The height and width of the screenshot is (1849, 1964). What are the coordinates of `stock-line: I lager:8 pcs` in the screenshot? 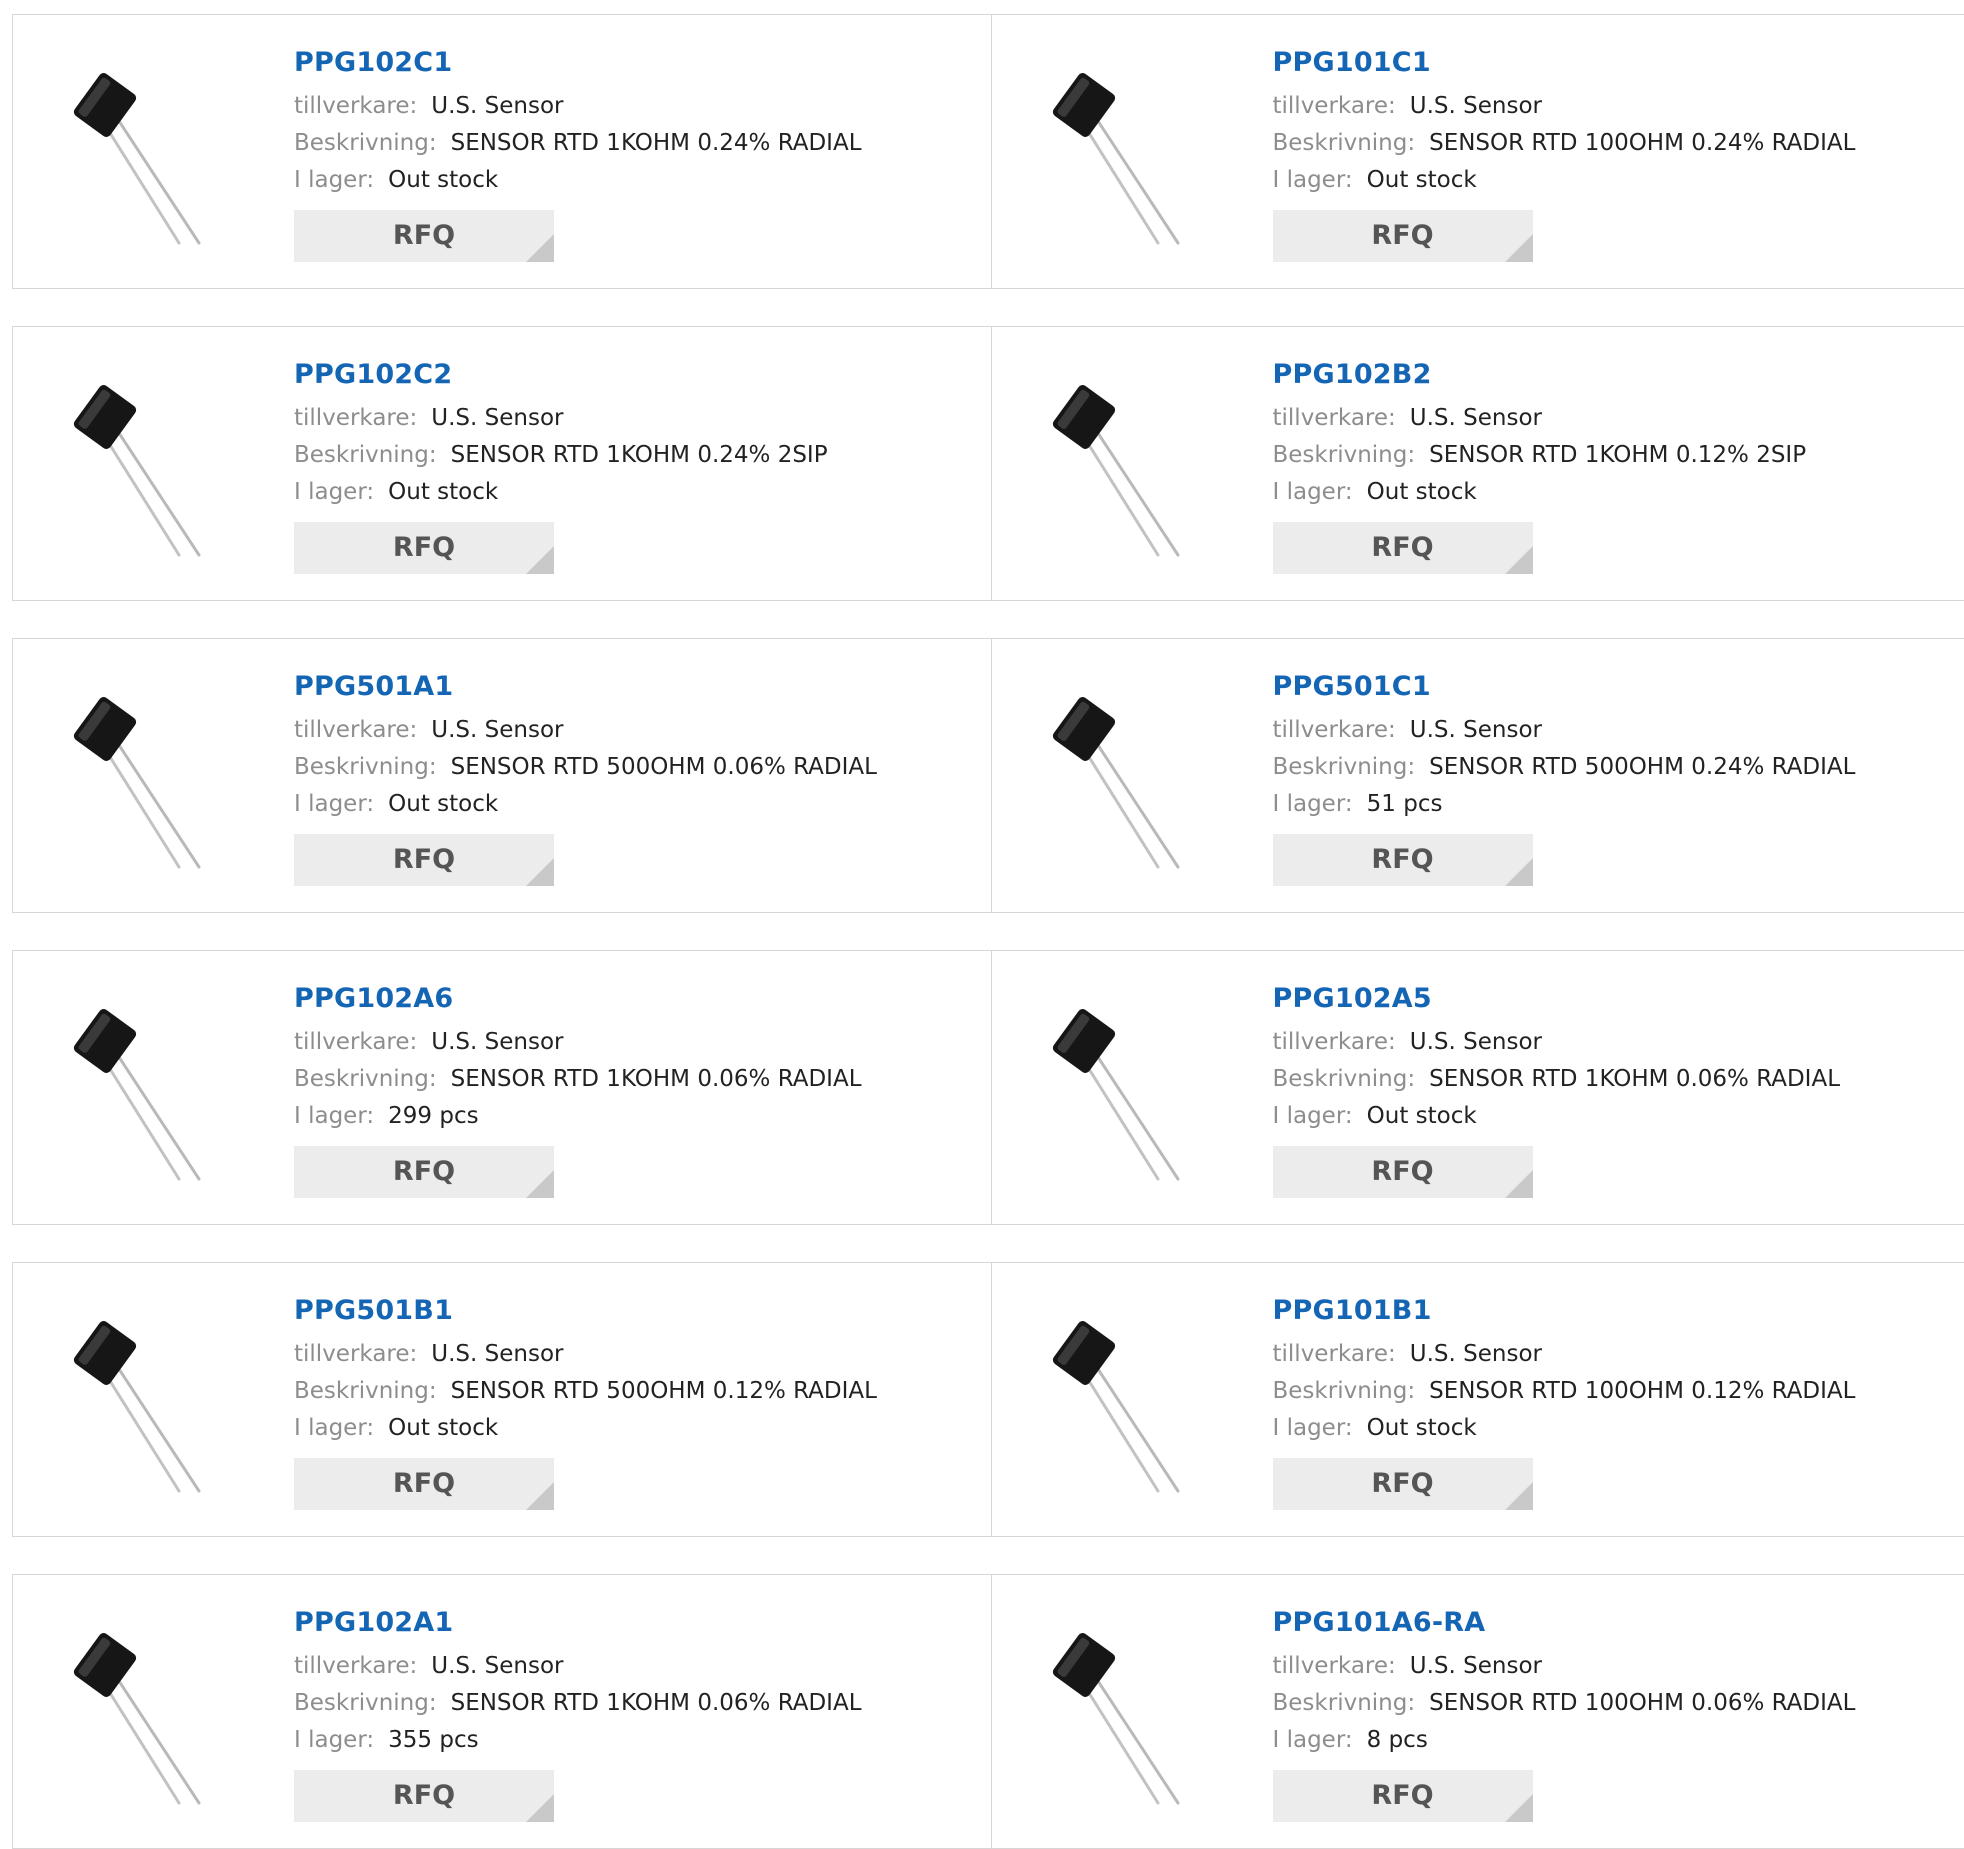 It's located at (1564, 1740).